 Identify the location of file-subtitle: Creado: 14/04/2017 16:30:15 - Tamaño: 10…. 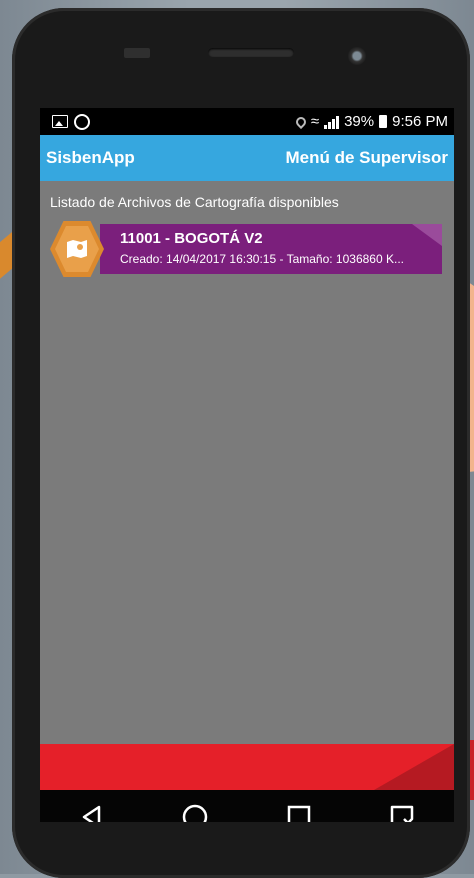
(262, 259).